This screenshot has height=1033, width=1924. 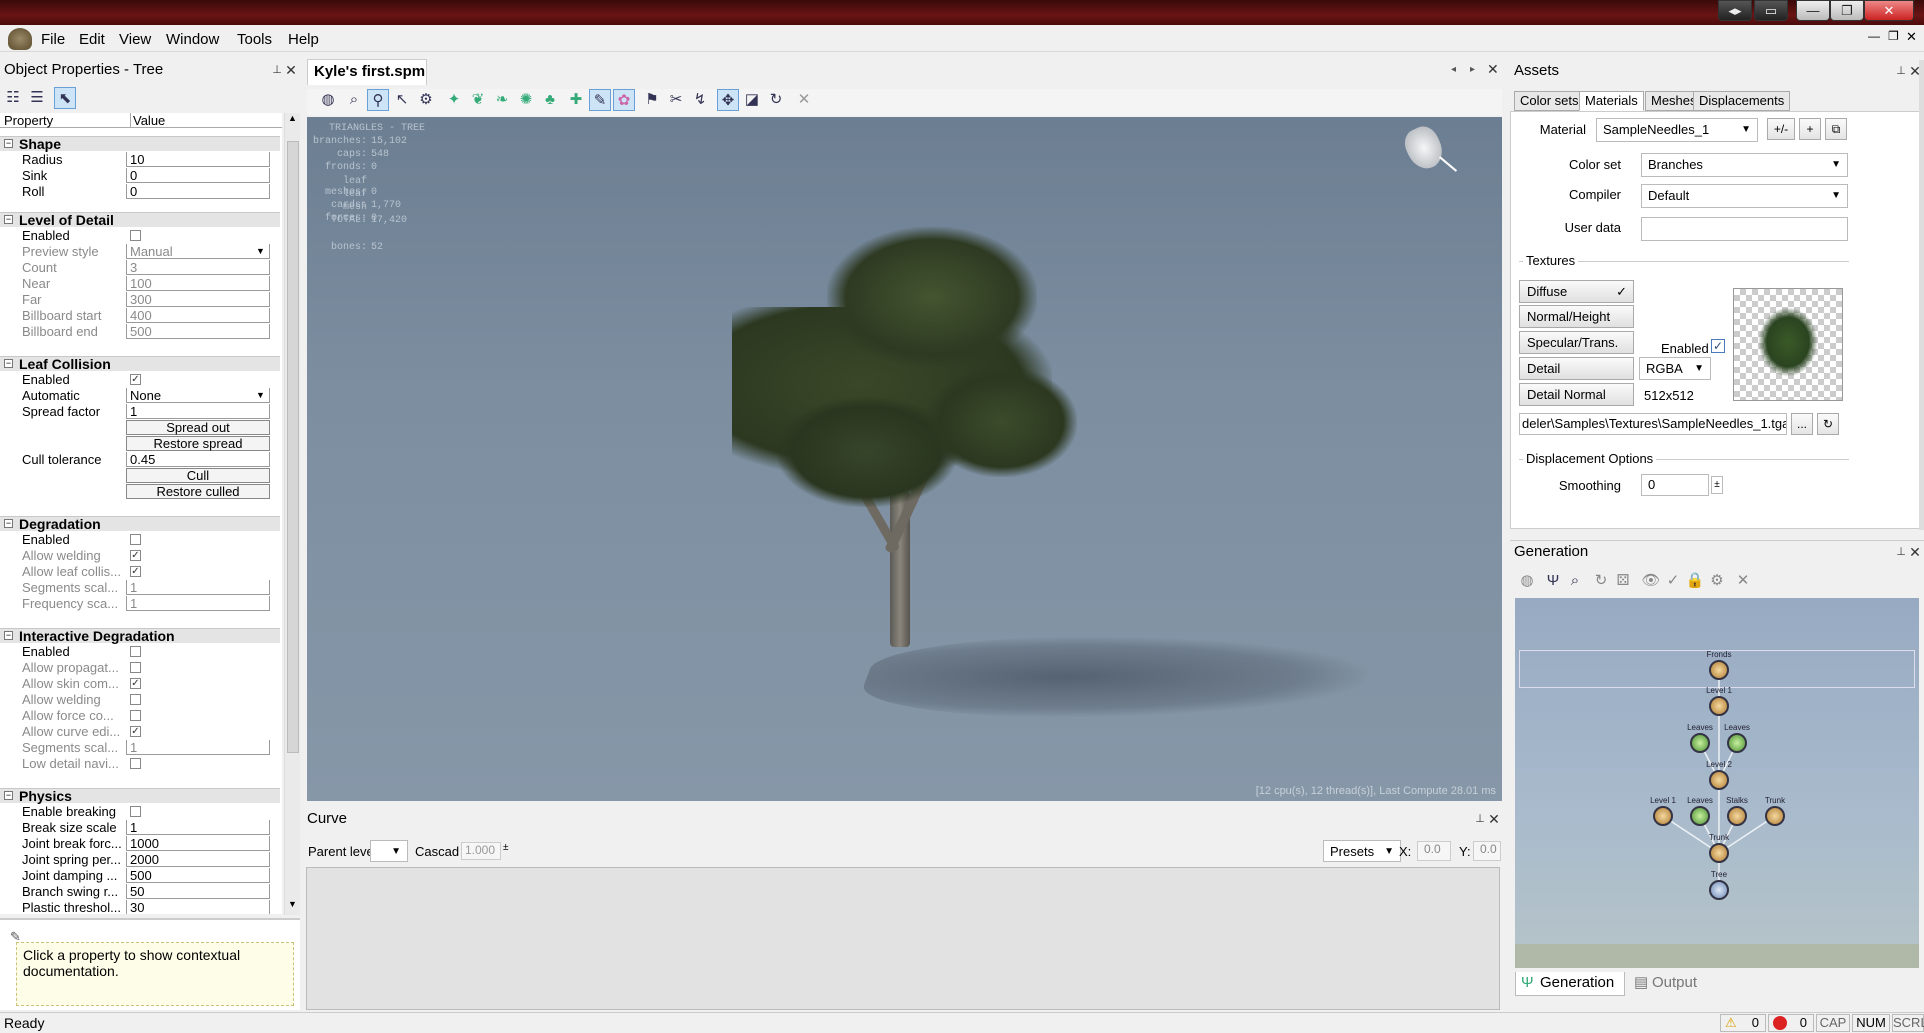 I want to click on cascade-input: 1.000, so click(x=481, y=851).